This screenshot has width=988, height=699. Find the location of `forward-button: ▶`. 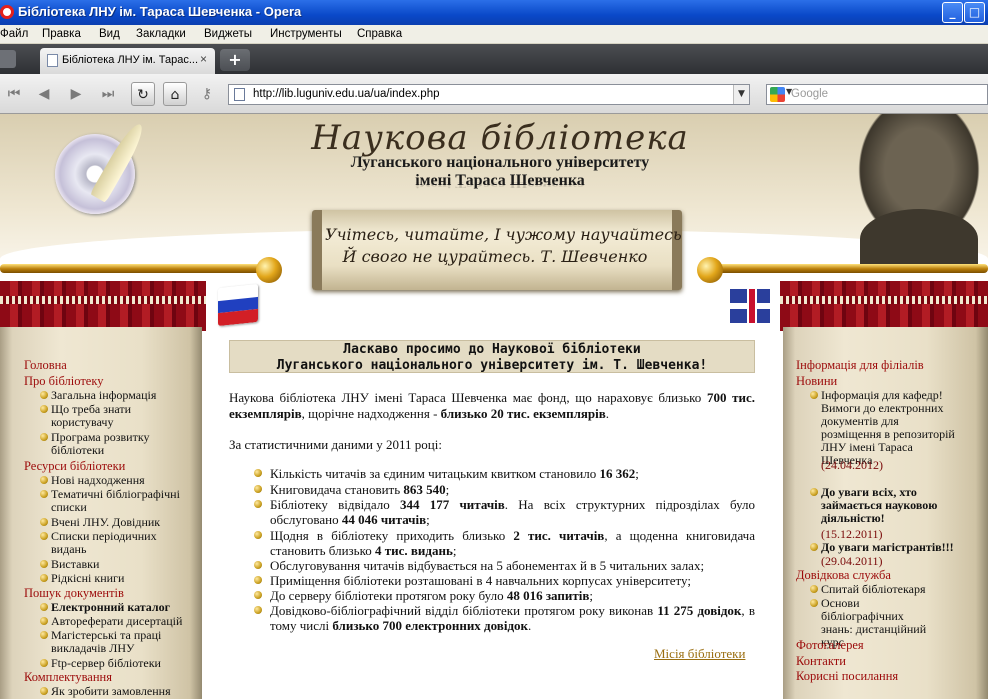

forward-button: ▶ is located at coordinates (76, 94).